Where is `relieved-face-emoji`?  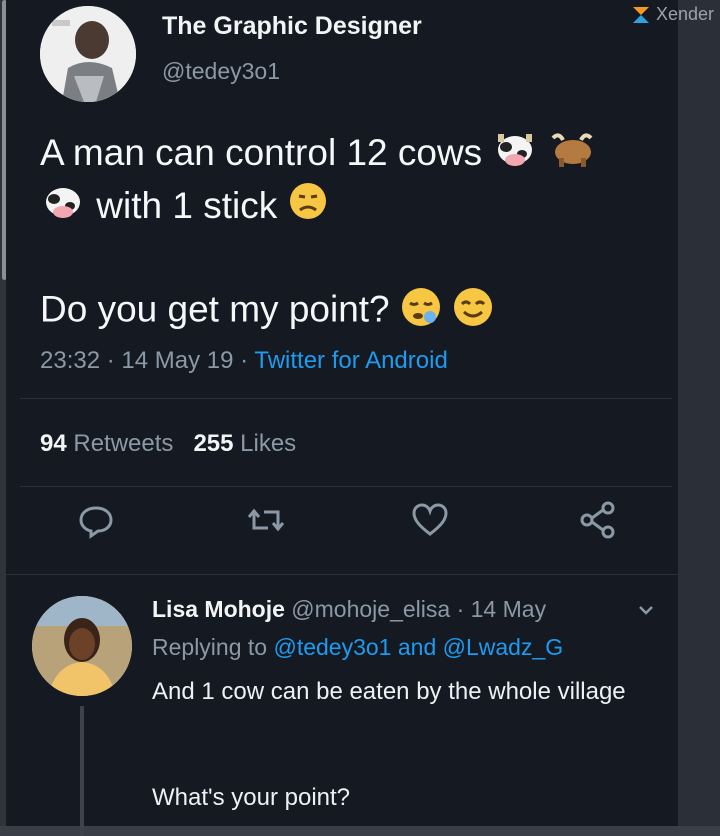
relieved-face-emoji is located at coordinates (473, 311).